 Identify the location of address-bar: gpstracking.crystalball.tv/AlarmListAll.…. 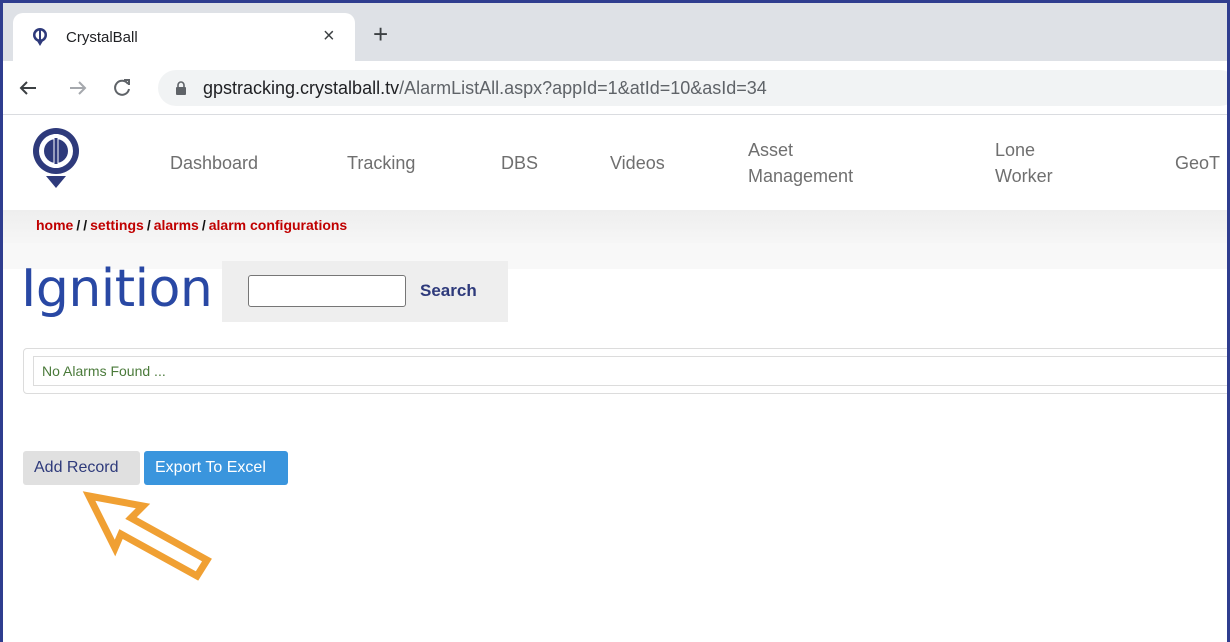
(692, 88).